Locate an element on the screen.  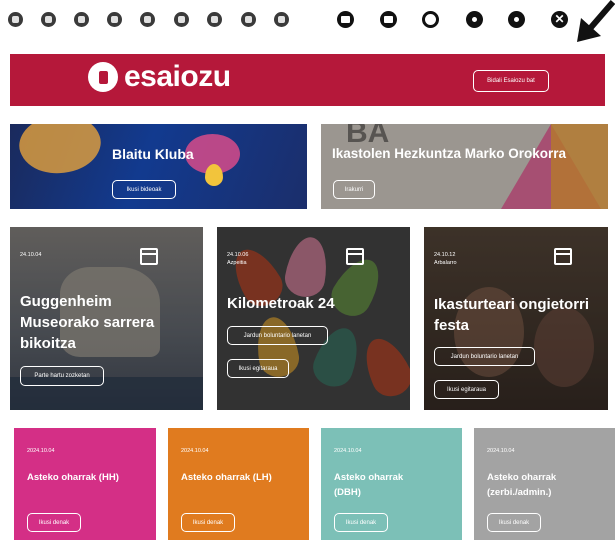
gauge-icon is located at coordinates (147, 19).